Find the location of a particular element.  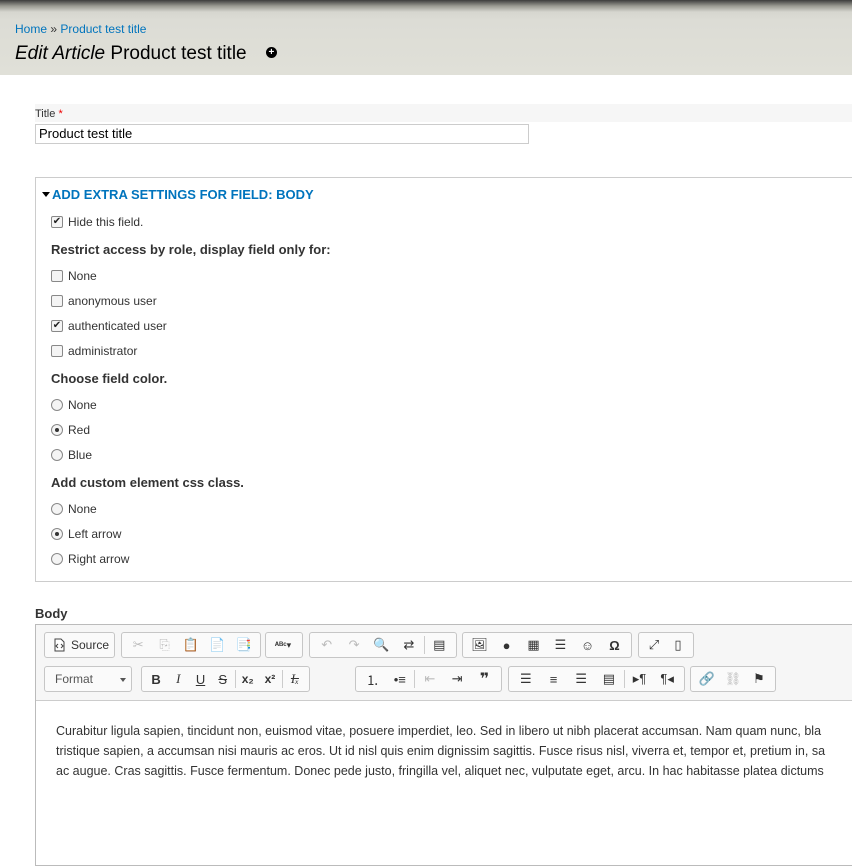

hide-field-checkbox: ✔ is located at coordinates (57, 221).